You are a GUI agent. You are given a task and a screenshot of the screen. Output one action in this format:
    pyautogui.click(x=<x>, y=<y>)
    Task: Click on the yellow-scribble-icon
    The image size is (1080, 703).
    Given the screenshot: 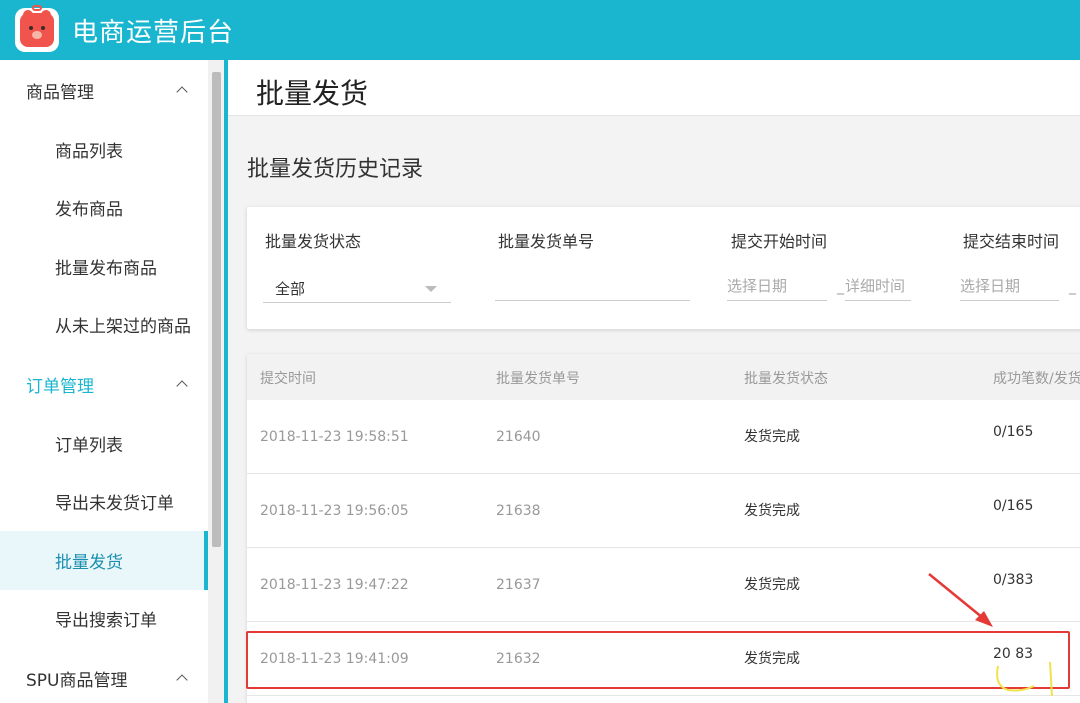 What is the action you would take?
    pyautogui.click(x=1024, y=679)
    